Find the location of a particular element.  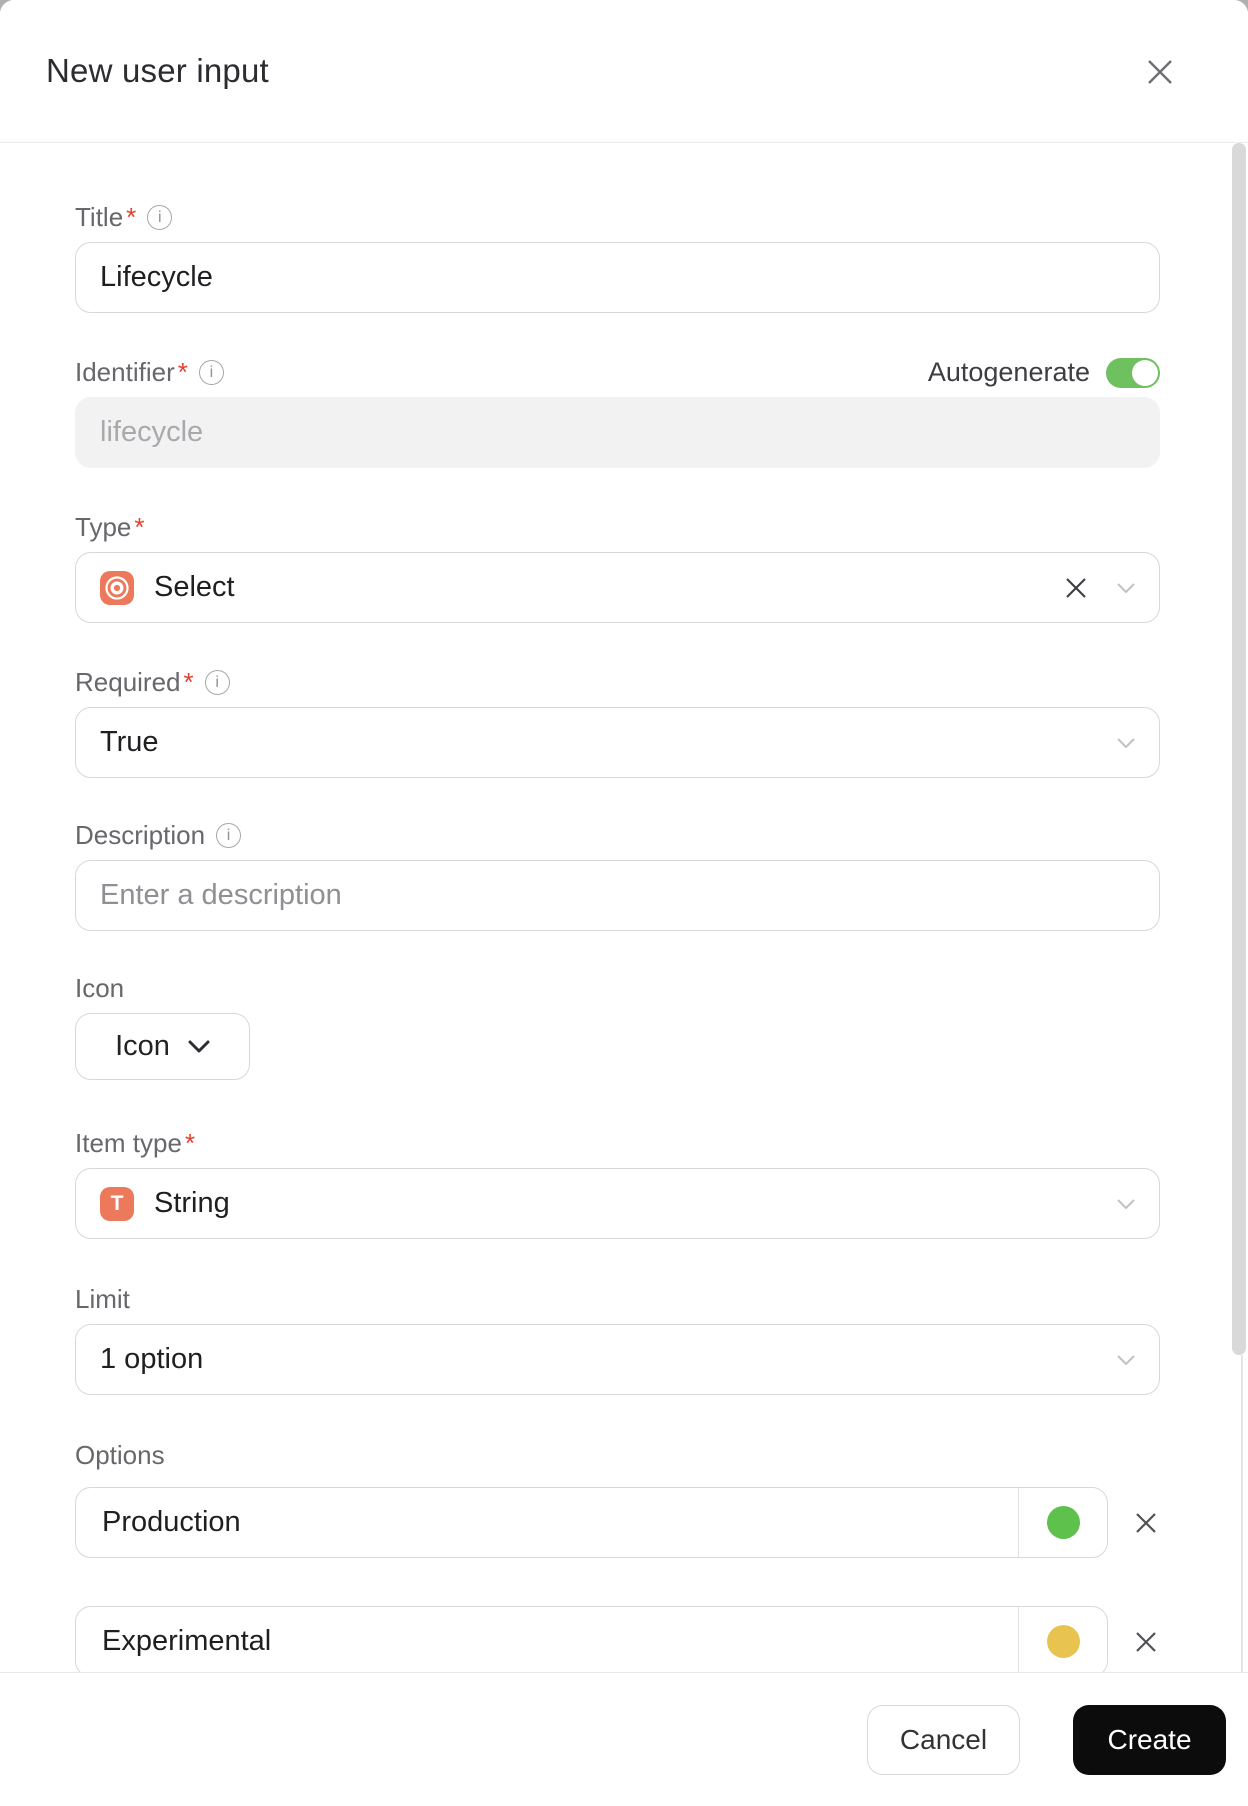

identifier-label: Identifier is located at coordinates (125, 372).